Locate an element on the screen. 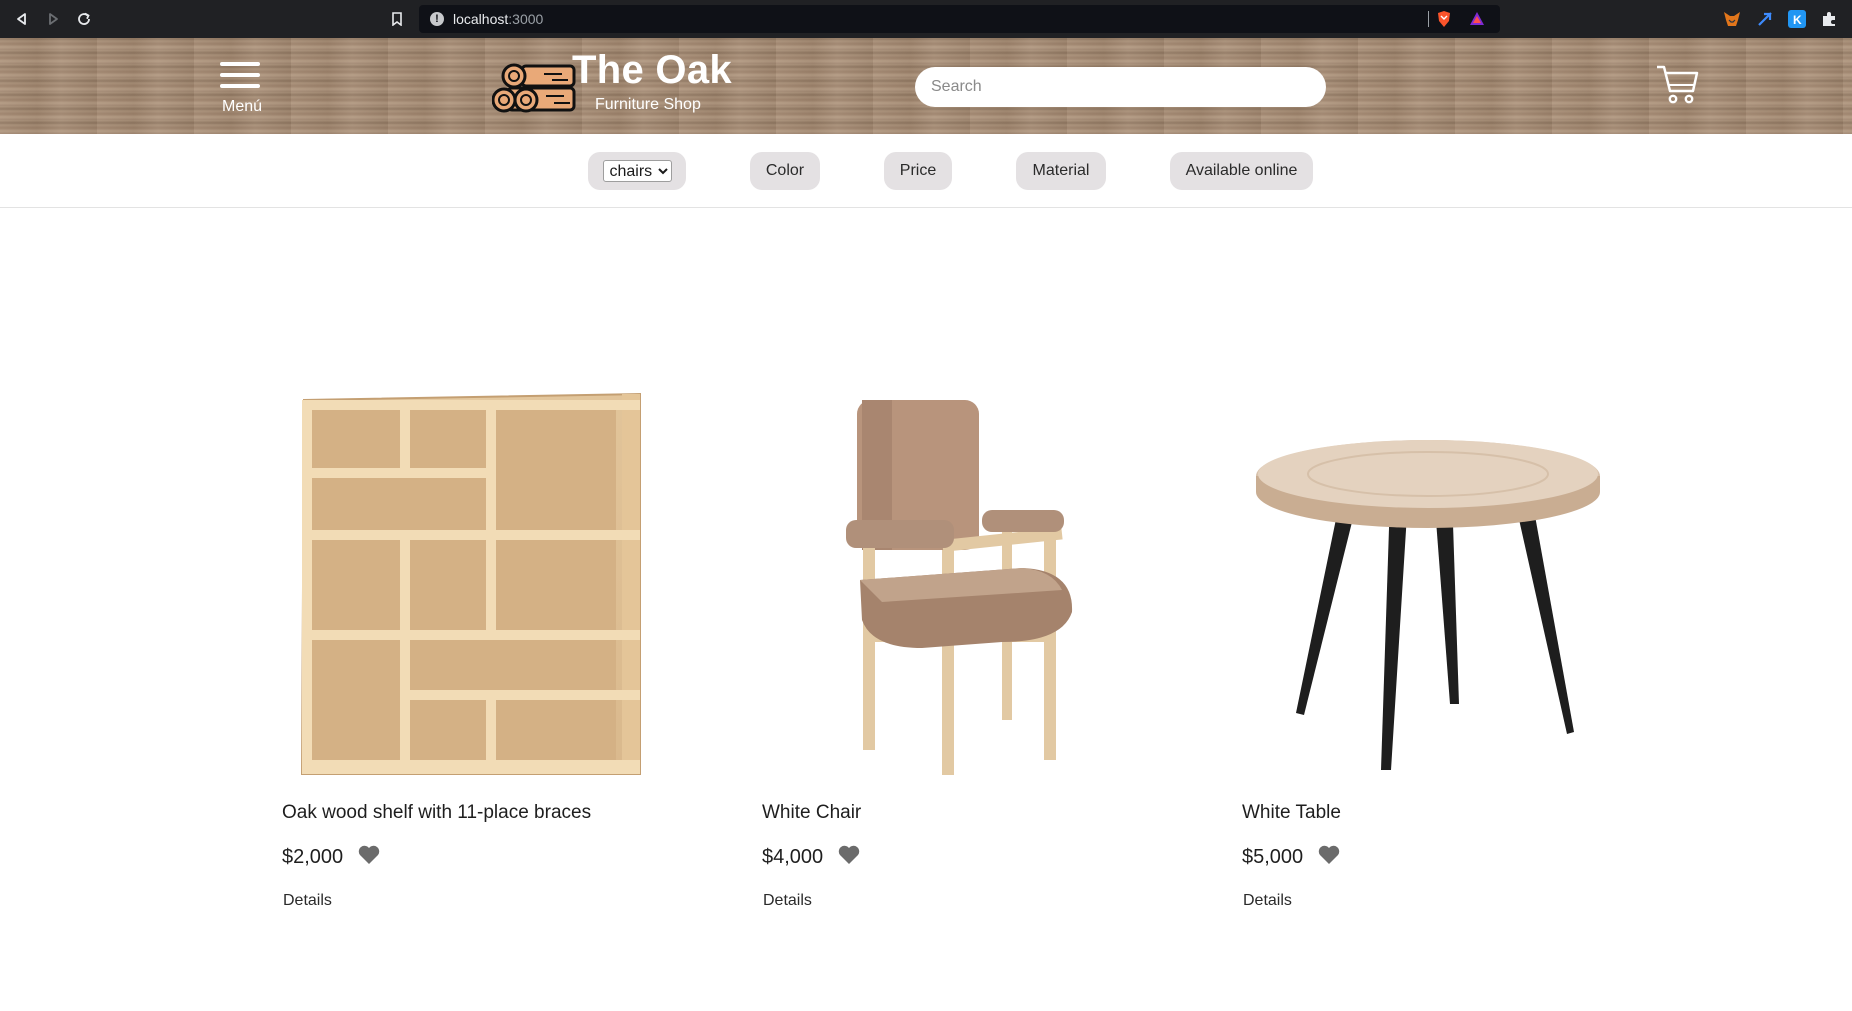 Image resolution: width=1852 pixels, height=1011 pixels. url-text: localhost:3000 is located at coordinates (498, 19).